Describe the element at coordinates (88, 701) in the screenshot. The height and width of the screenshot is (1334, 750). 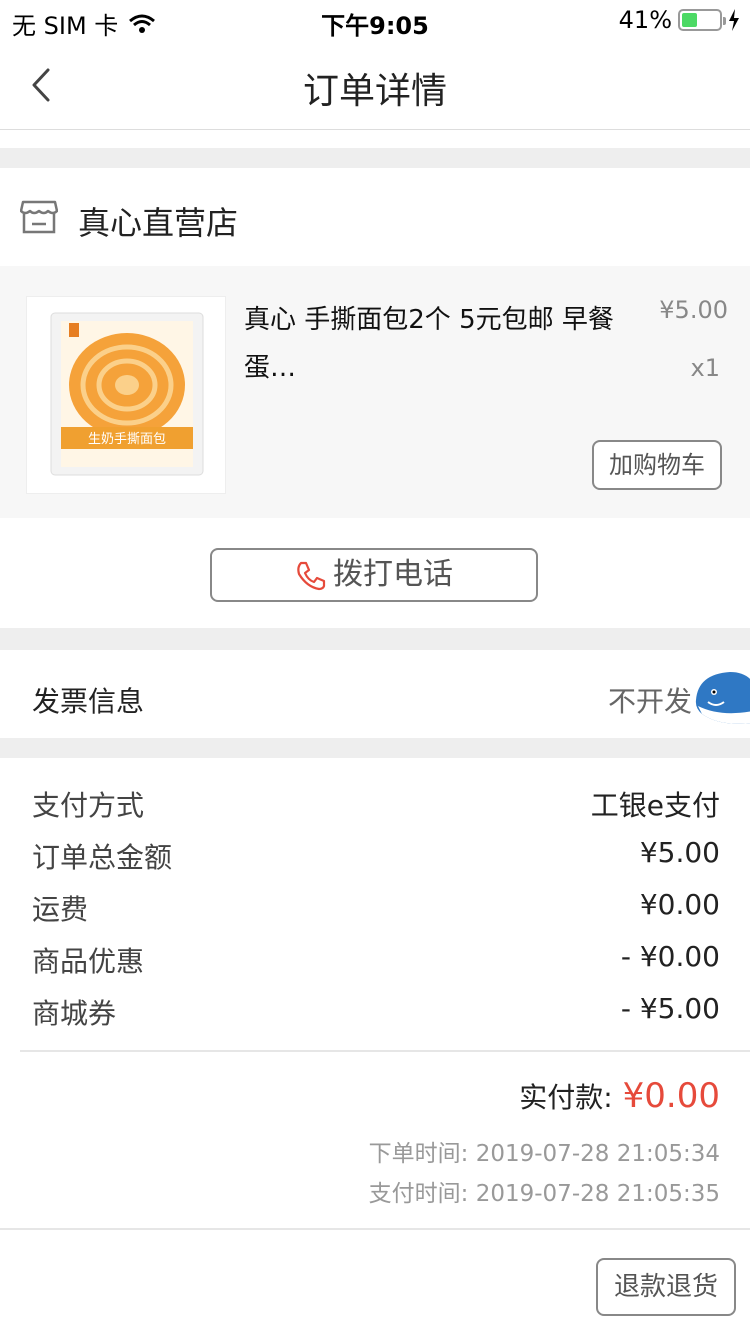
I see `invoice-label: 发票信息` at that location.